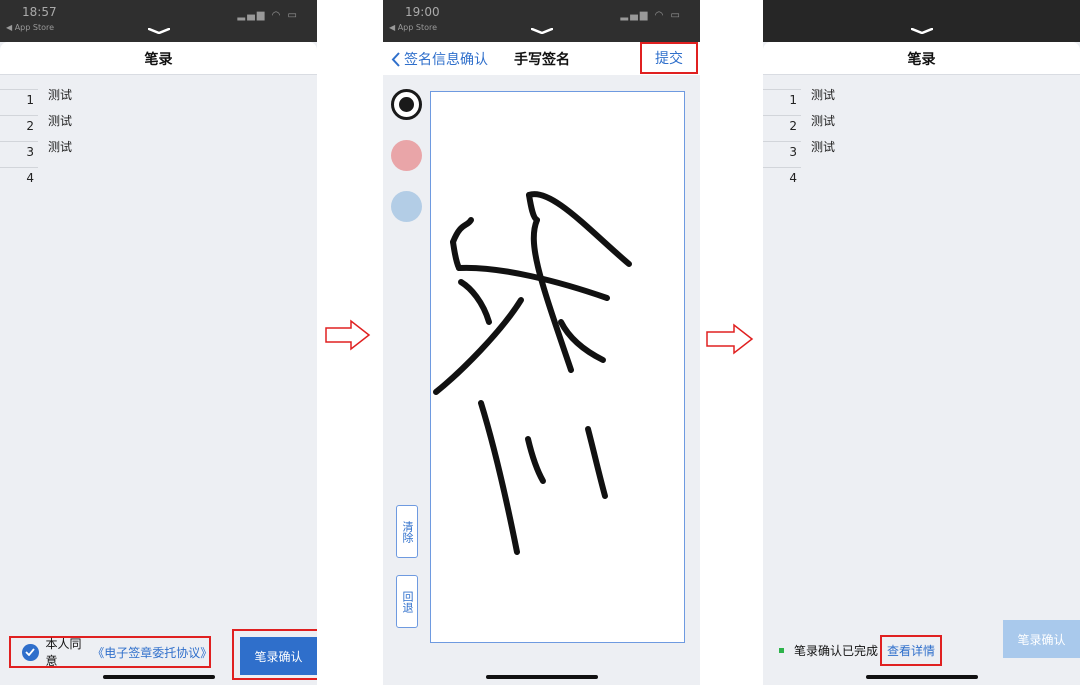  Describe the element at coordinates (541, 21) in the screenshot. I see `status-bar: 19:00 ◀ App Store ▂▄▆ ◠ ▭` at that location.